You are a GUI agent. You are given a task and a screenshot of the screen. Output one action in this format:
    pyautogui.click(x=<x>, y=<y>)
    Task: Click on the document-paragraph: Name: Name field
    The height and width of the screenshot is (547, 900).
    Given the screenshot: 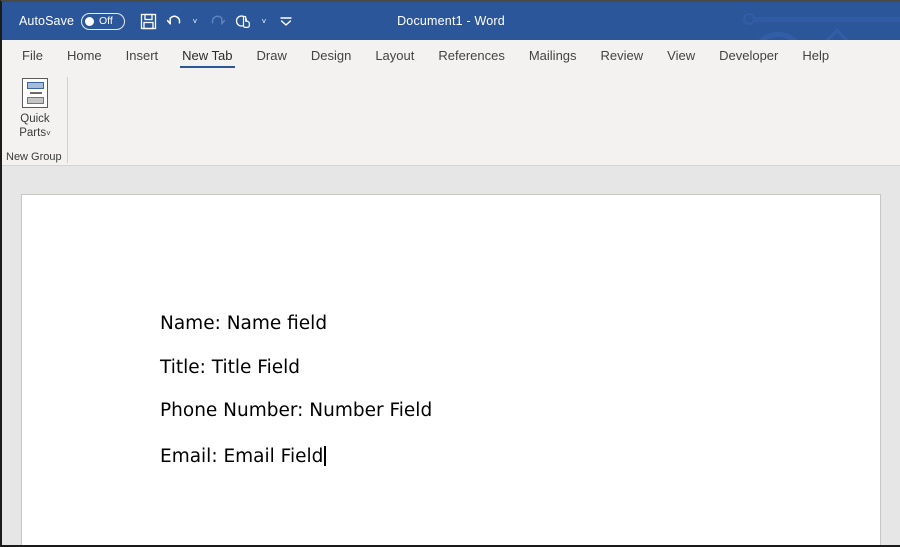 What is the action you would take?
    pyautogui.click(x=520, y=336)
    